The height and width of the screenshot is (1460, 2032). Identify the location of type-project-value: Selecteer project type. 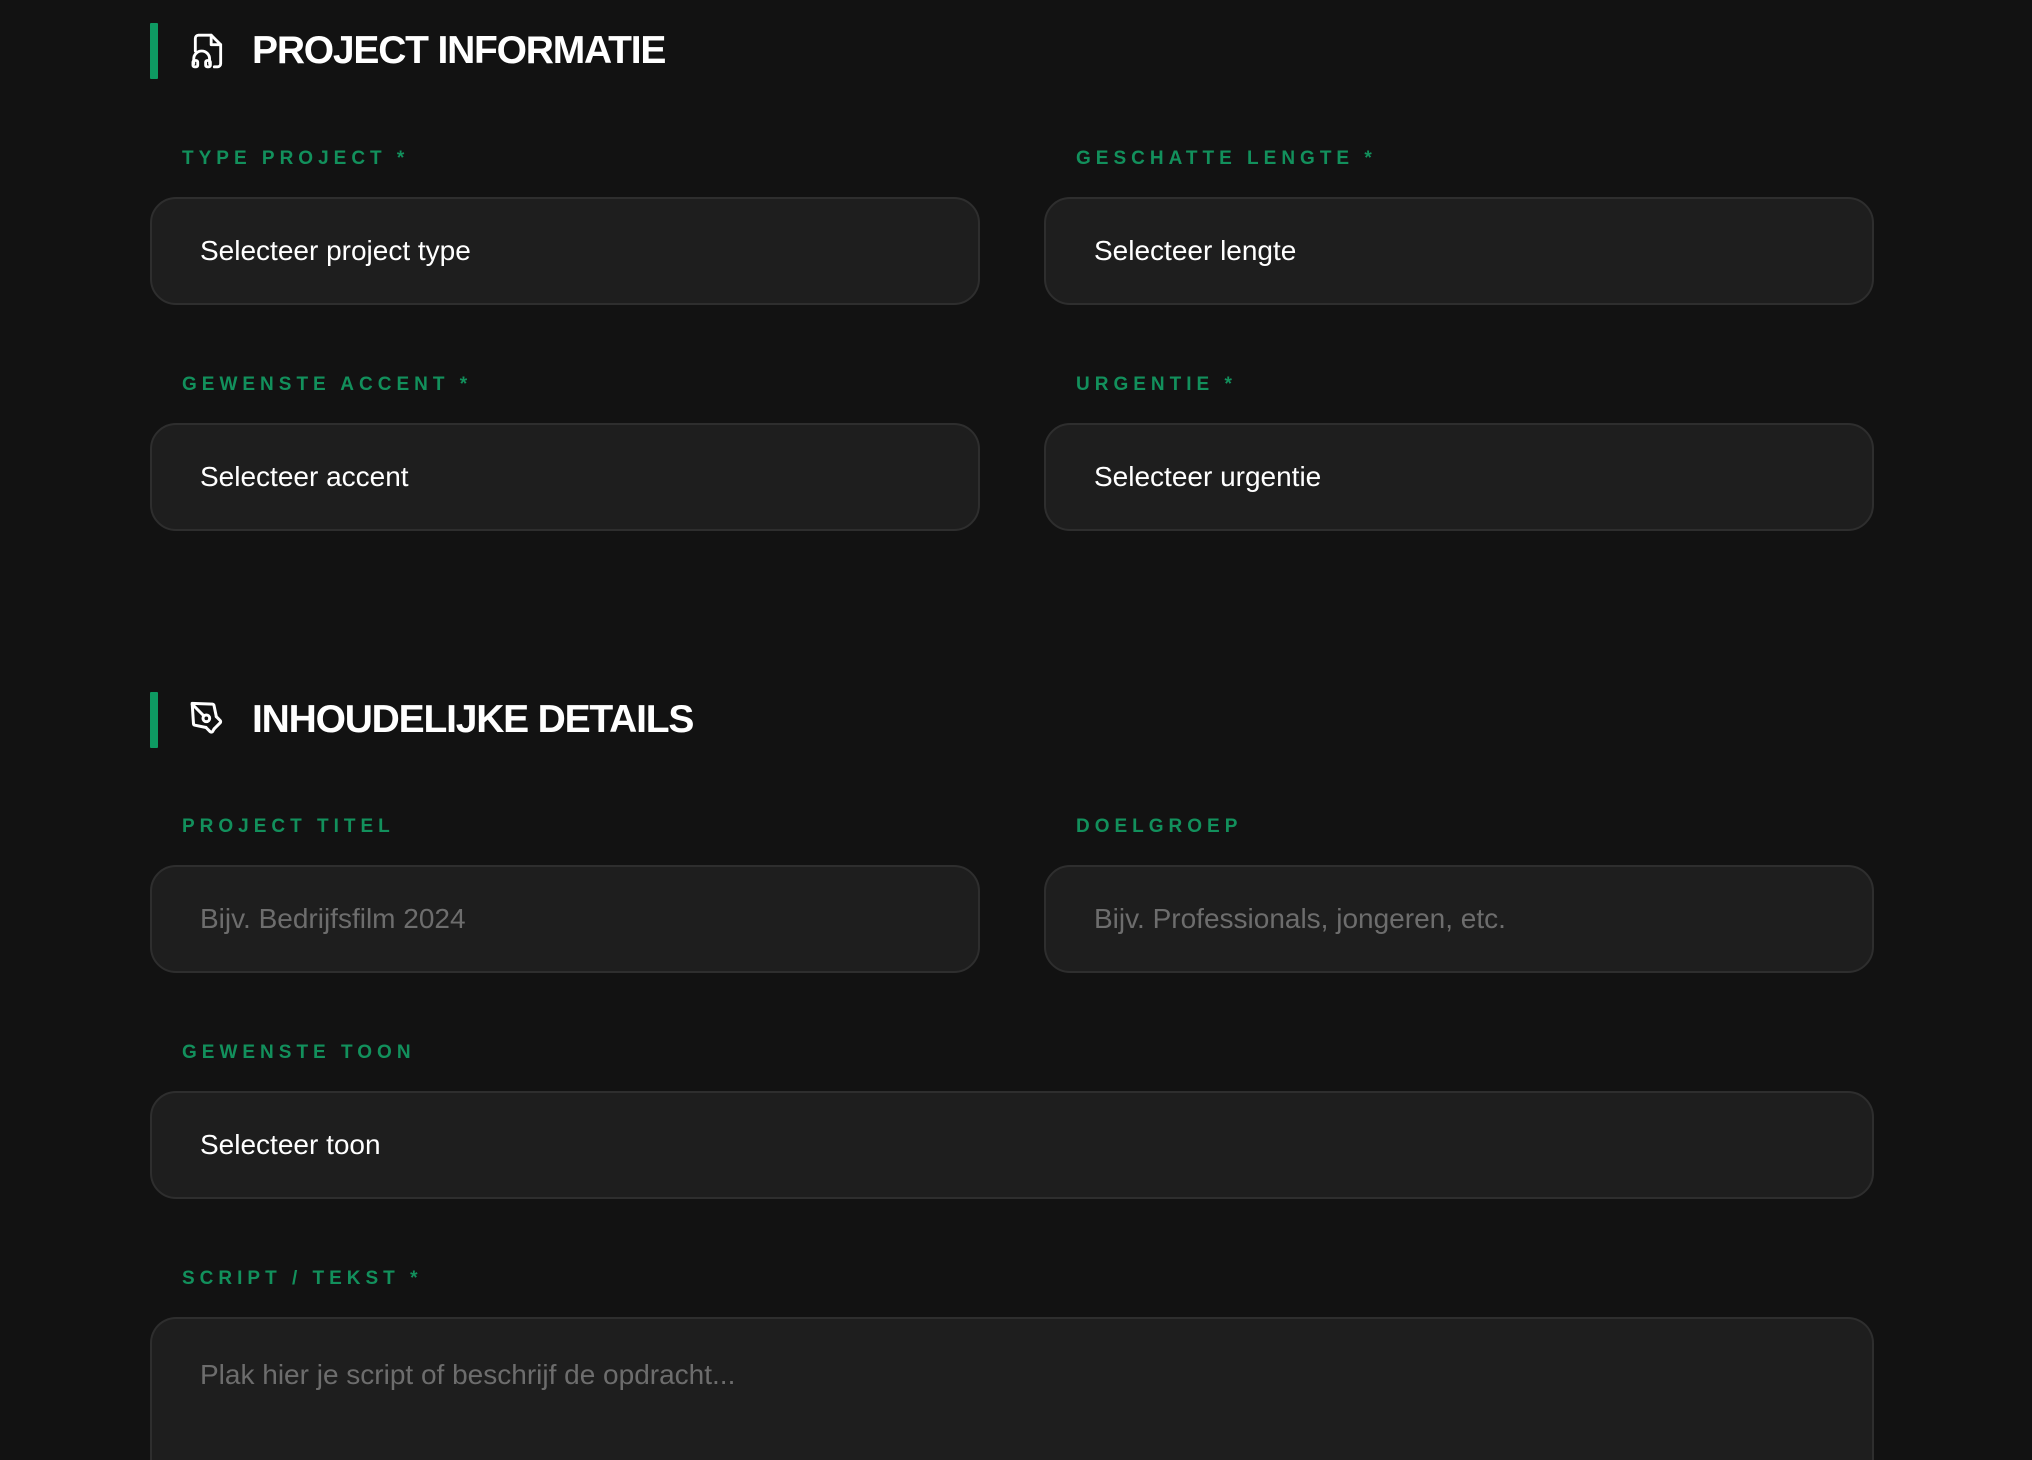
(335, 250).